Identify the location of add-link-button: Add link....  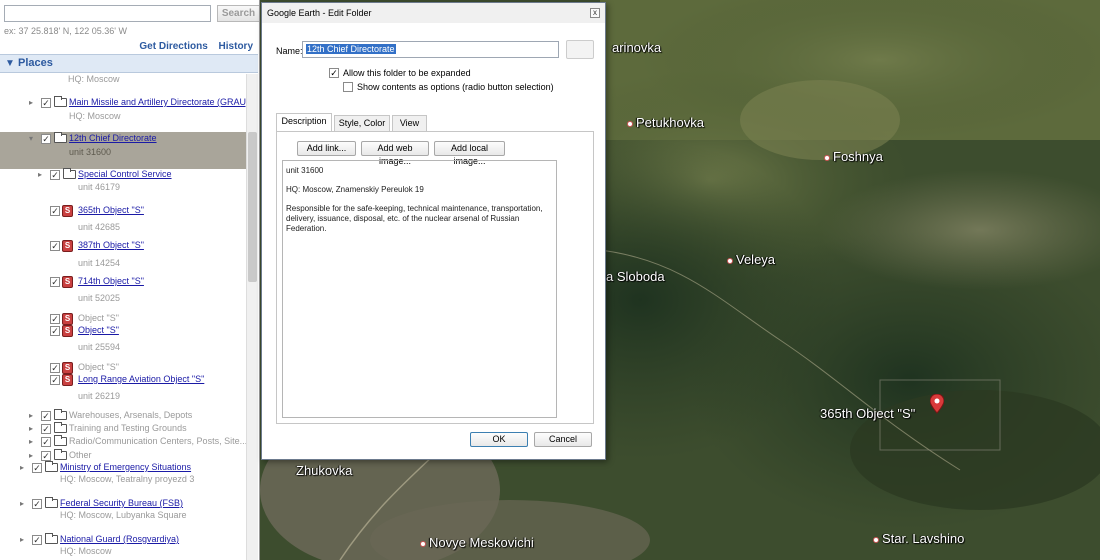
(326, 148).